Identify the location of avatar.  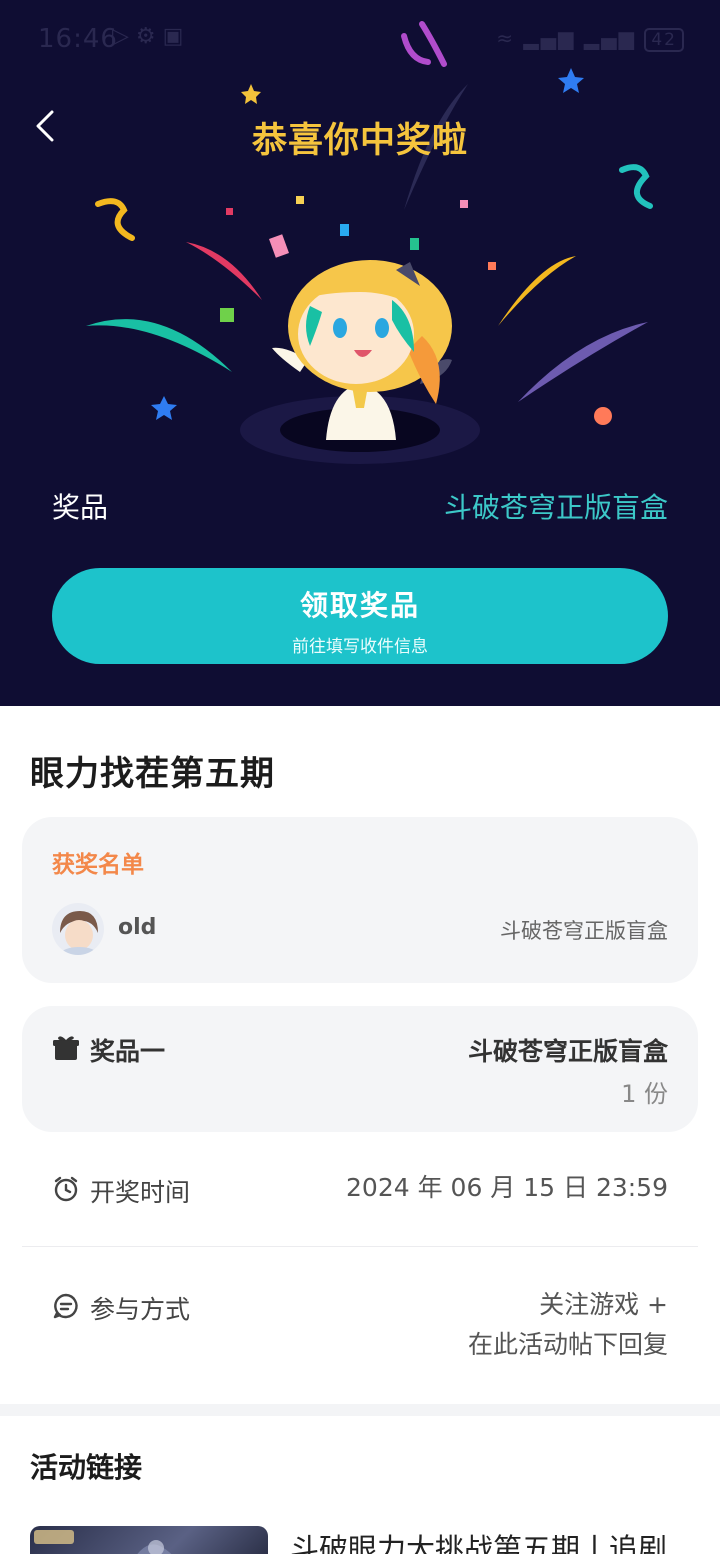
(78, 929).